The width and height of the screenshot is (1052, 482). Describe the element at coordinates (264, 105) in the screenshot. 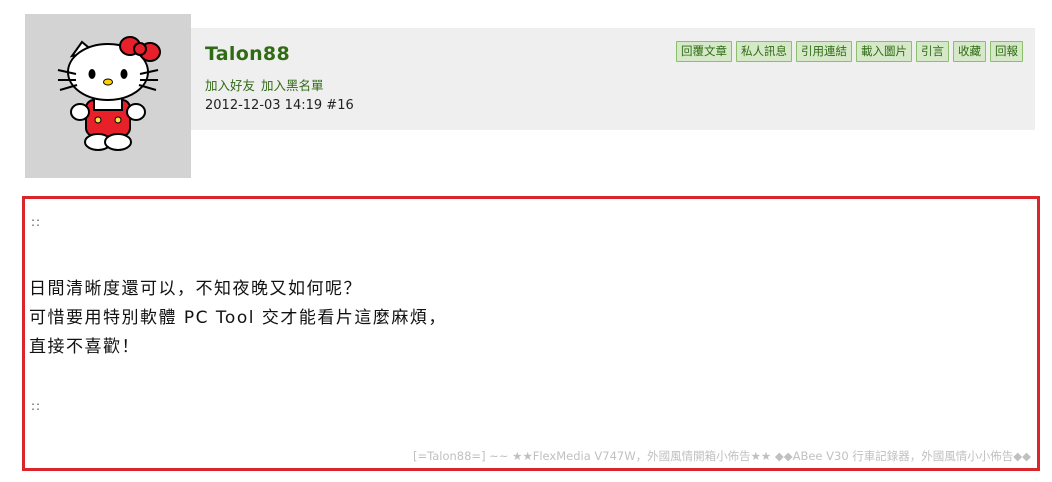

I see `post-date: 2012-12-03 14:19` at that location.